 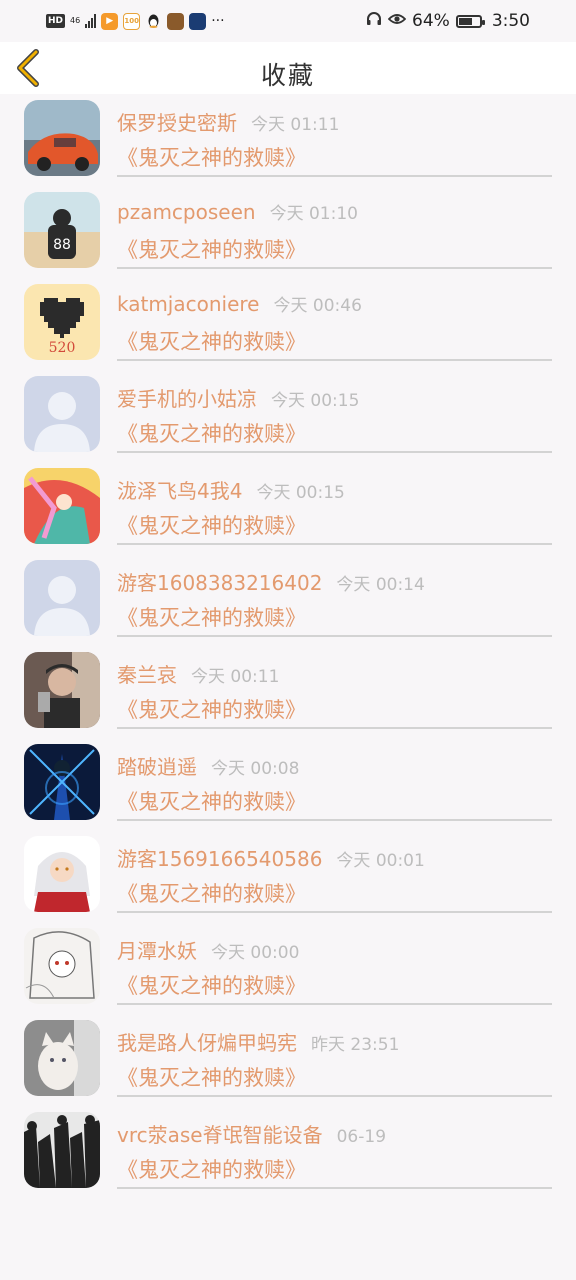 What do you see at coordinates (219, 859) in the screenshot?
I see `user-name: 游客1569166540586` at bounding box center [219, 859].